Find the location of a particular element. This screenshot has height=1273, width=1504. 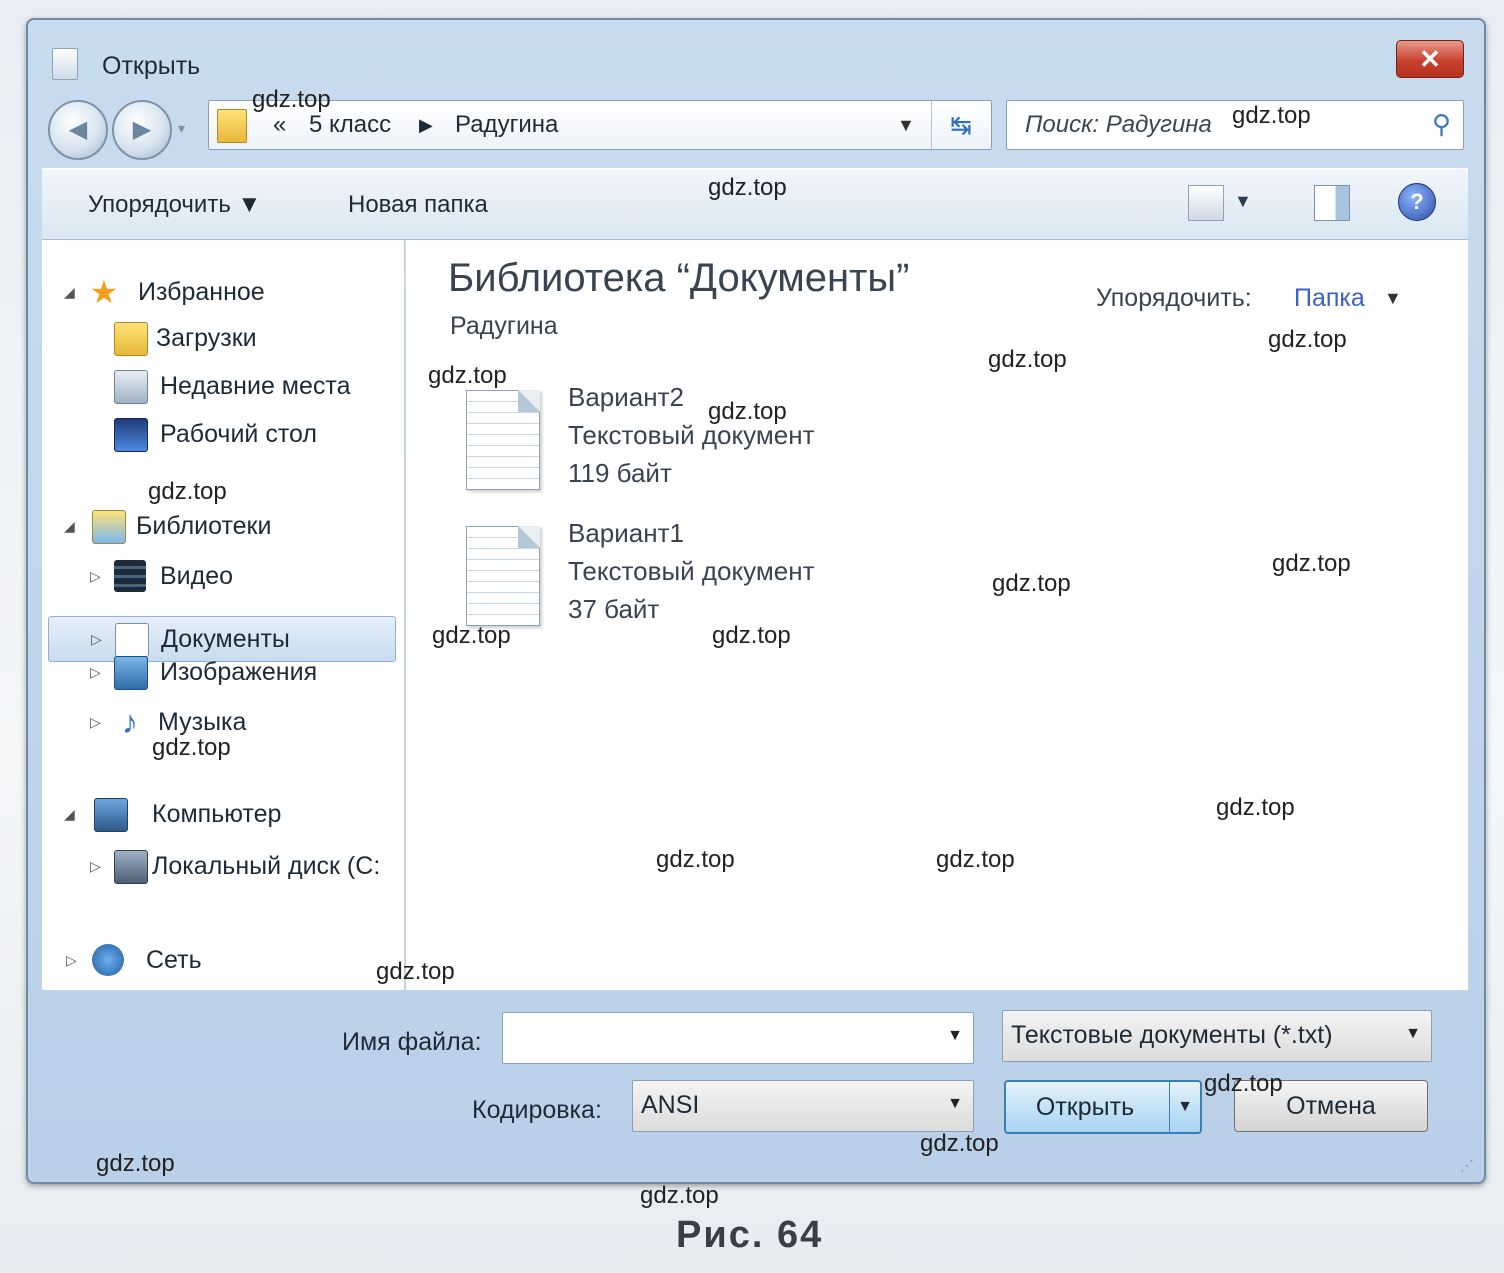

sidebar-item-favorites: ◢ ★ Избранное is located at coordinates (223, 292).